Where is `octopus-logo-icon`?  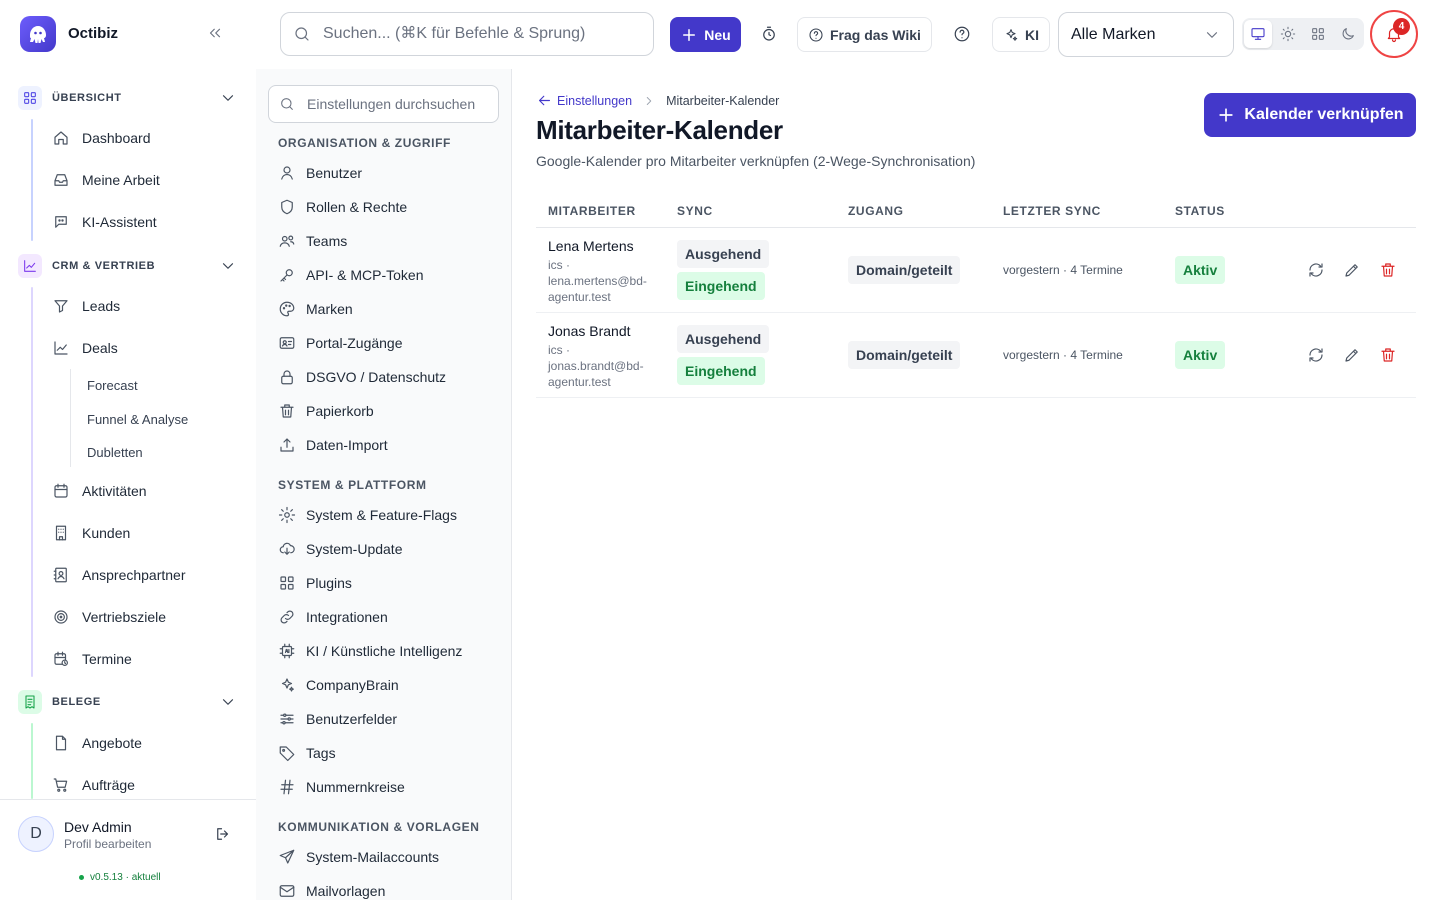 octopus-logo-icon is located at coordinates (38, 34).